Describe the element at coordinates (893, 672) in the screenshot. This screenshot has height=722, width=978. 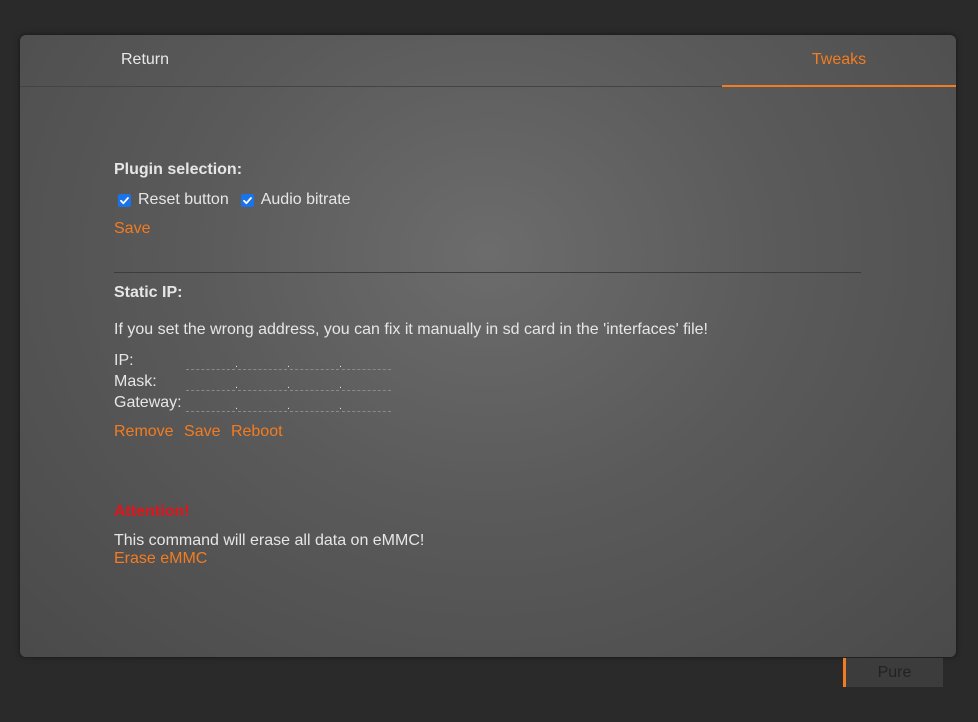
I see `pure-theme-button: Pure` at that location.